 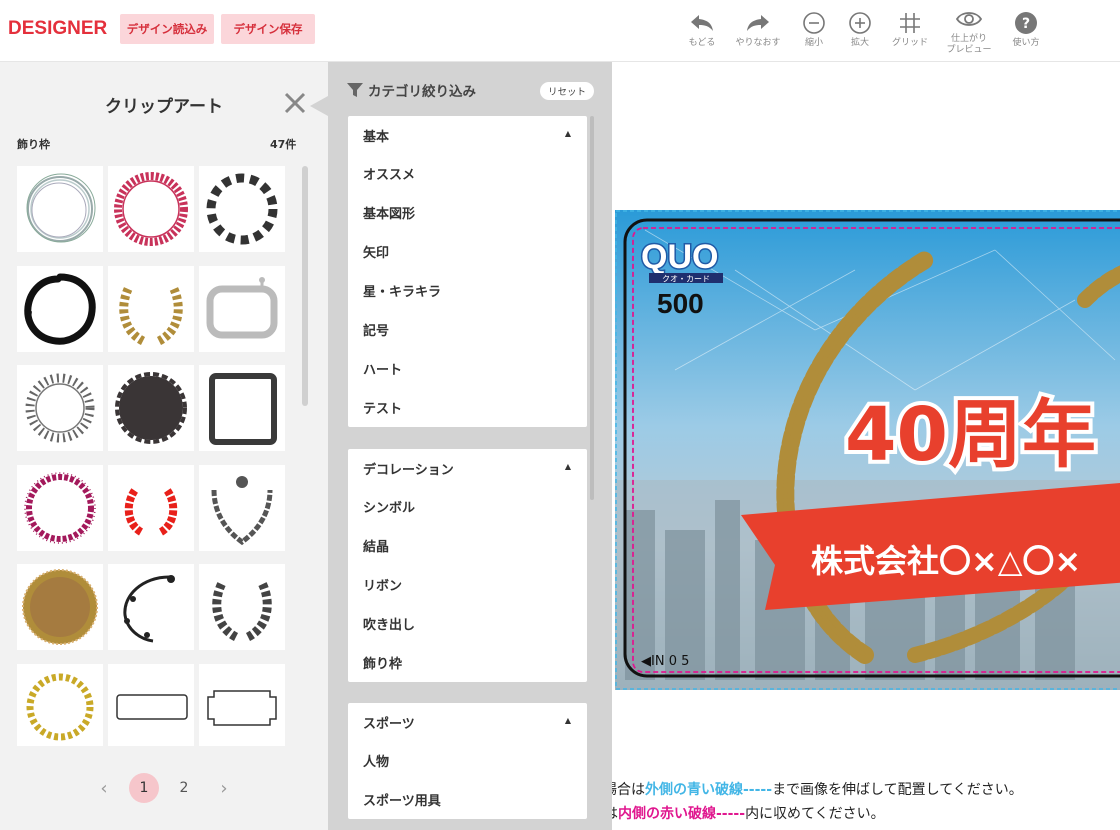 I want to click on clipart-title: クリップアート, so click(x=164, y=107).